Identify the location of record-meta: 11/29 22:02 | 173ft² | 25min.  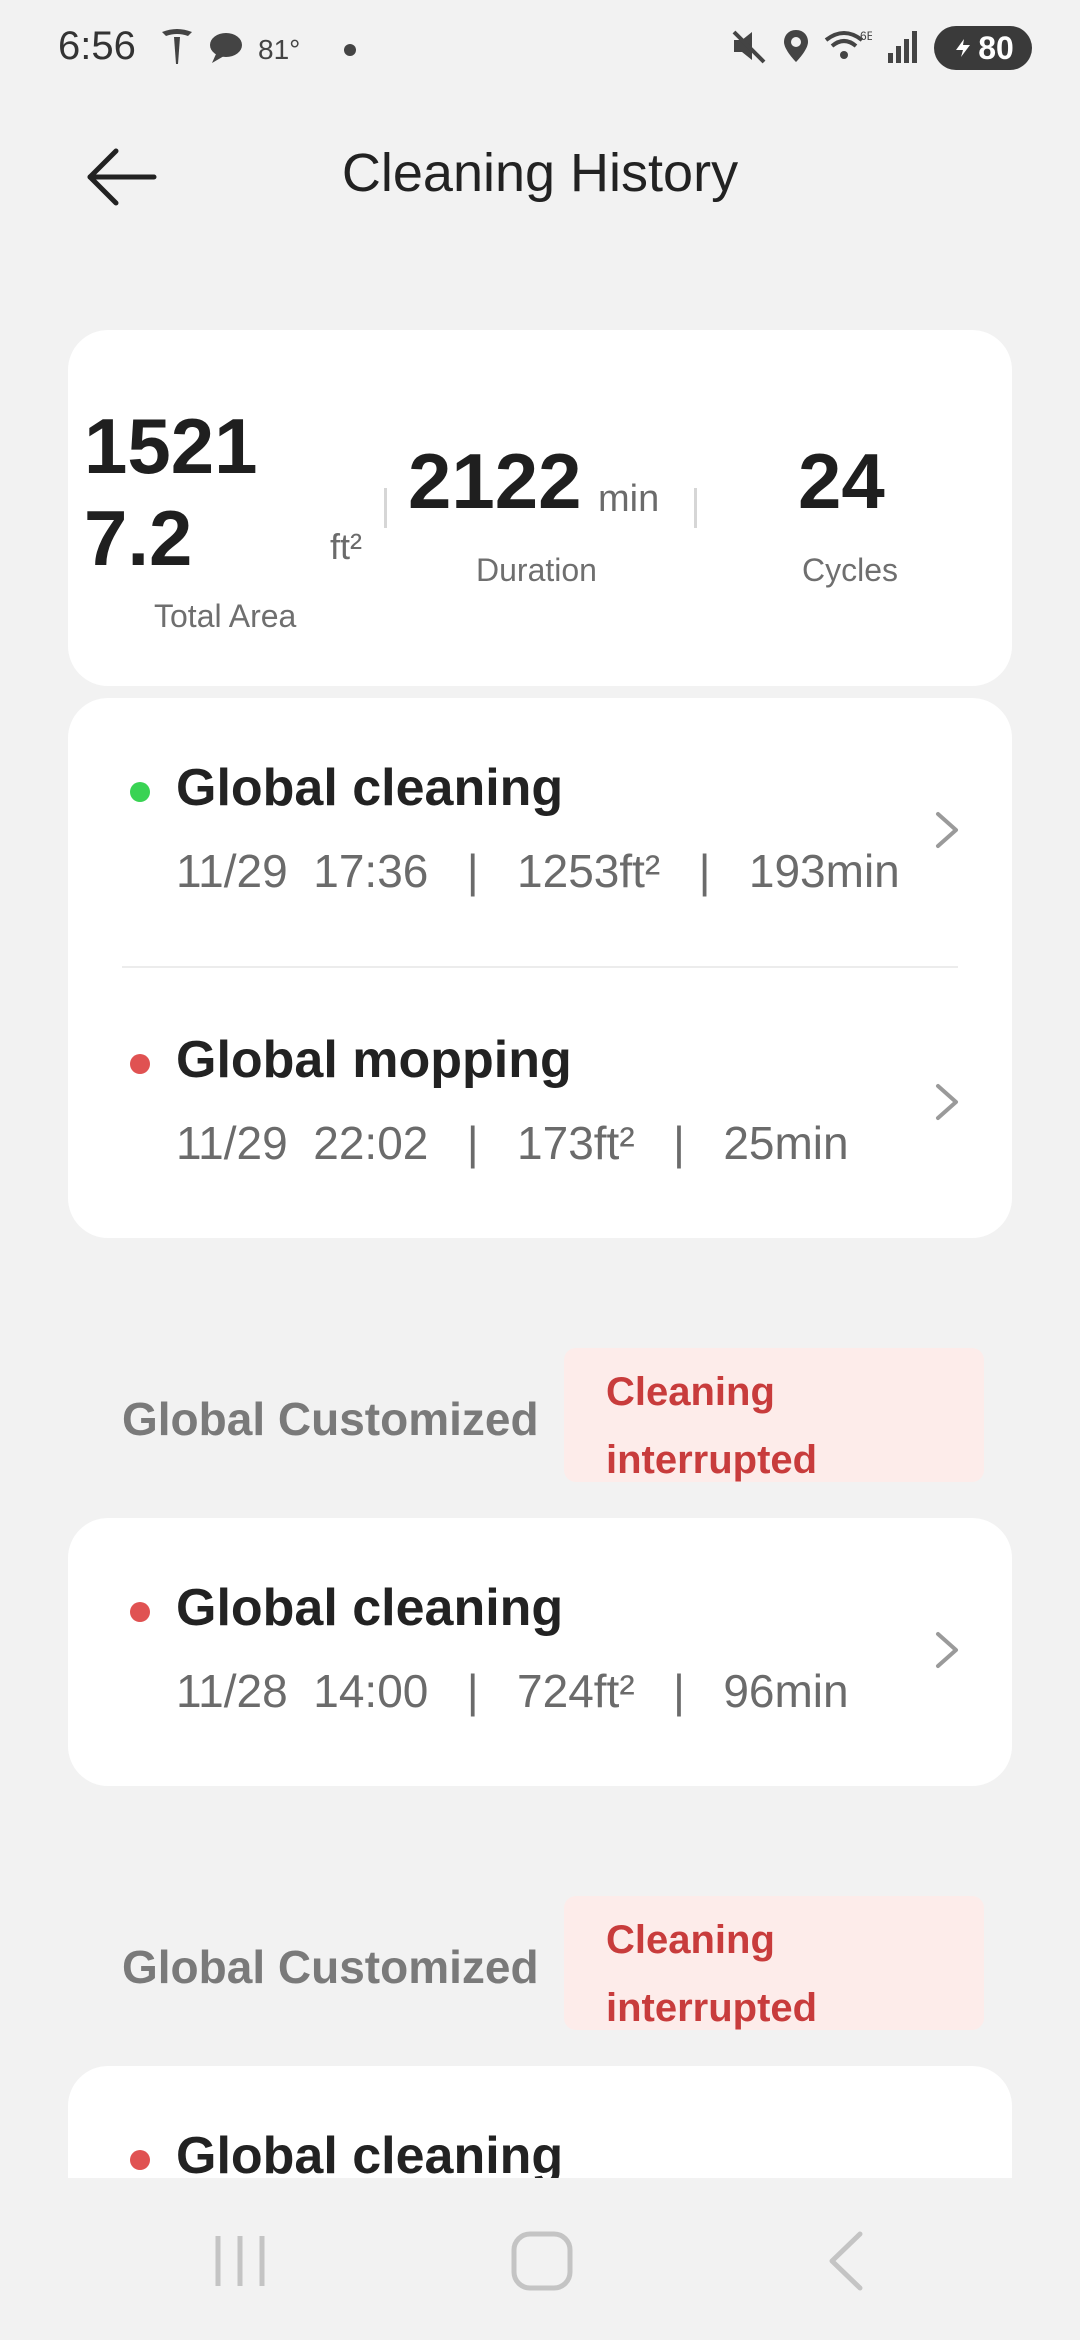
(512, 1143).